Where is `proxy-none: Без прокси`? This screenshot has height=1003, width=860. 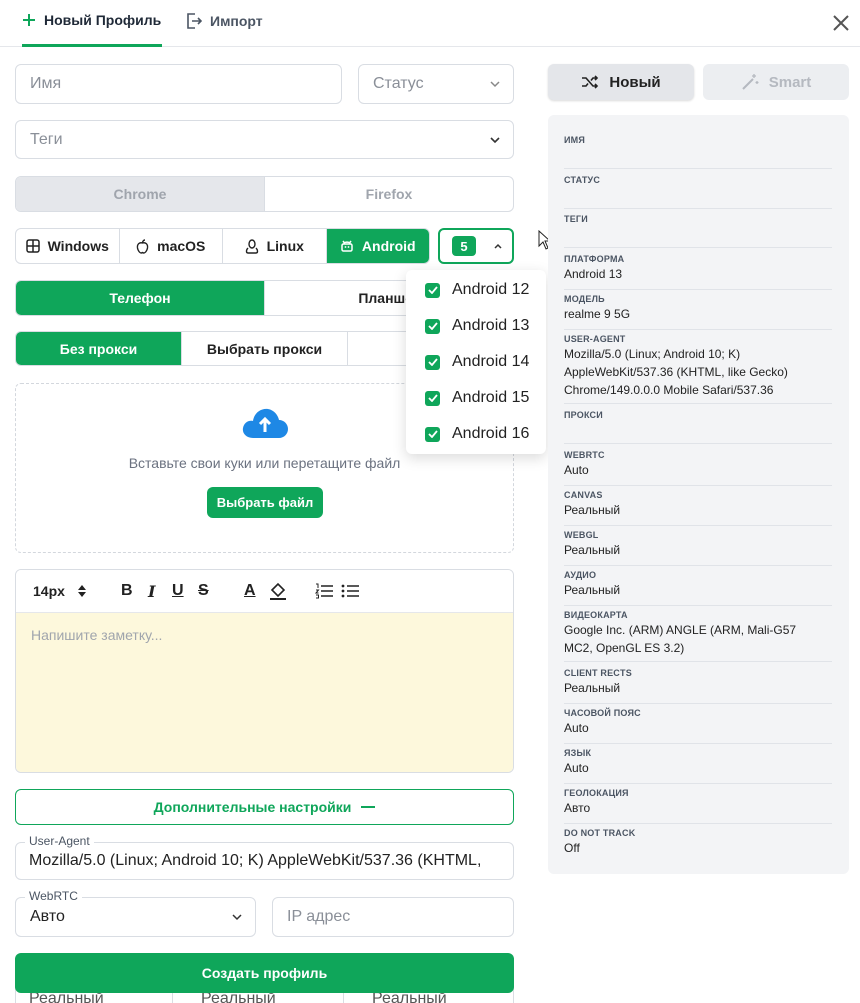 proxy-none: Без прокси is located at coordinates (99, 348).